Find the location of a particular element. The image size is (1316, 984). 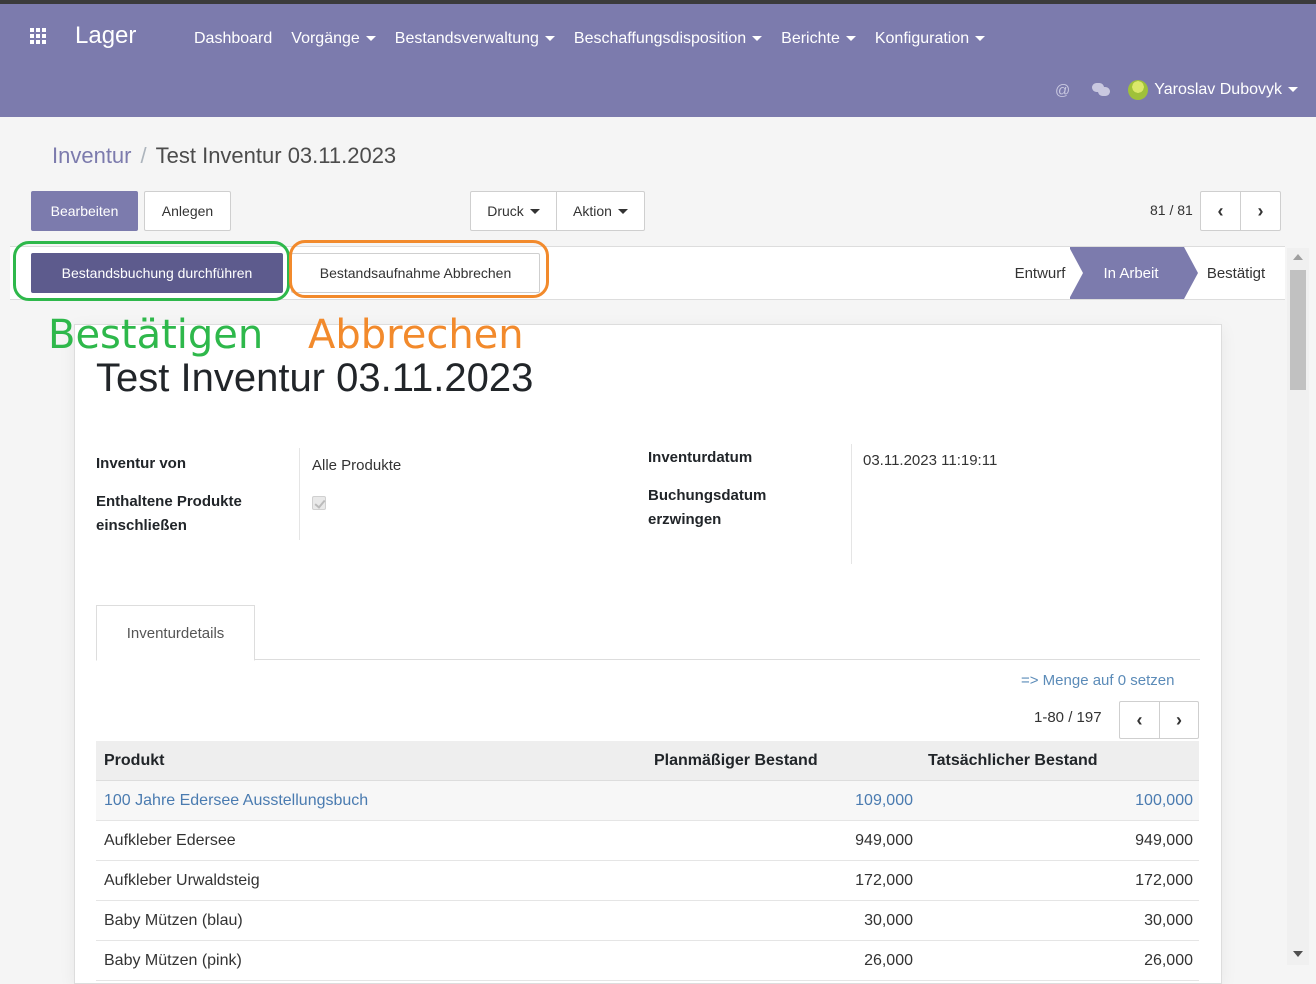

breadcrumb-parent-link: Inventur is located at coordinates (92, 155).